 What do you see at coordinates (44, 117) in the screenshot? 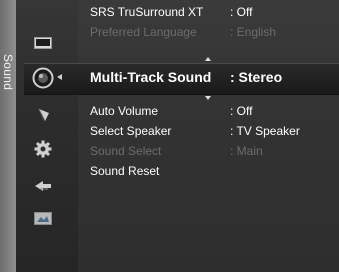
I see `channel-icon` at bounding box center [44, 117].